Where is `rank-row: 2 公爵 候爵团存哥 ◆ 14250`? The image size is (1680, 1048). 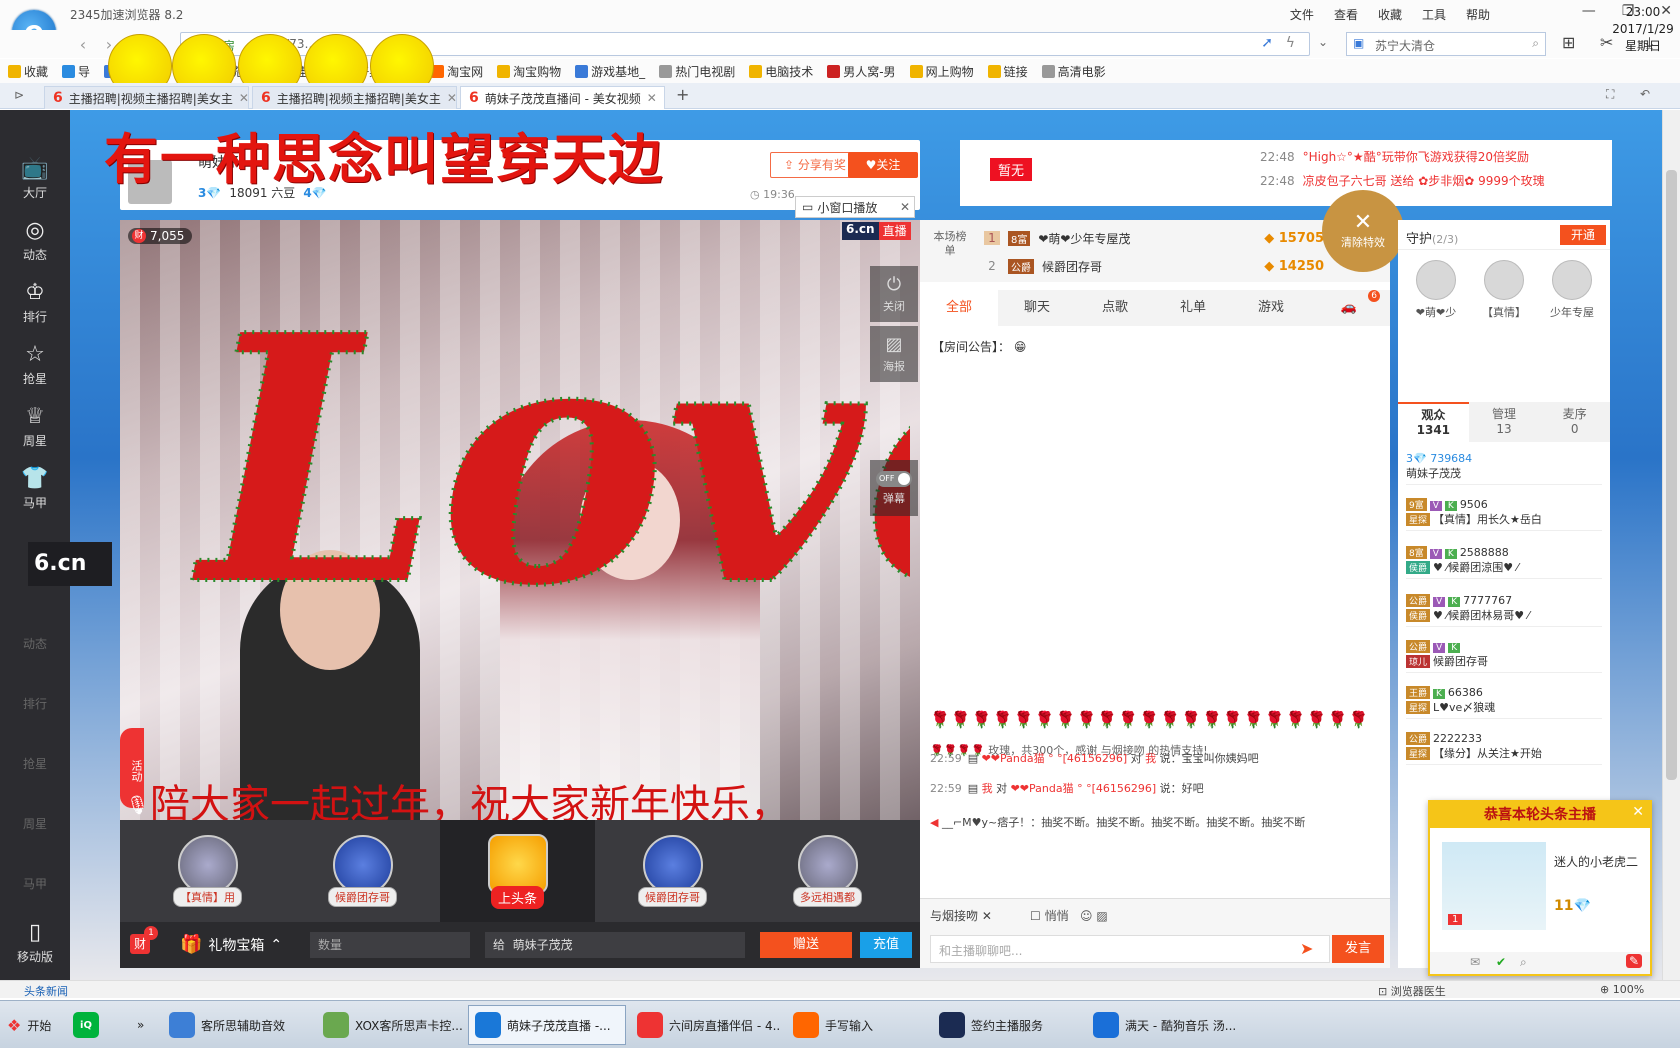 rank-row: 2 公爵 候爵团存哥 ◆ 14250 is located at coordinates (1154, 266).